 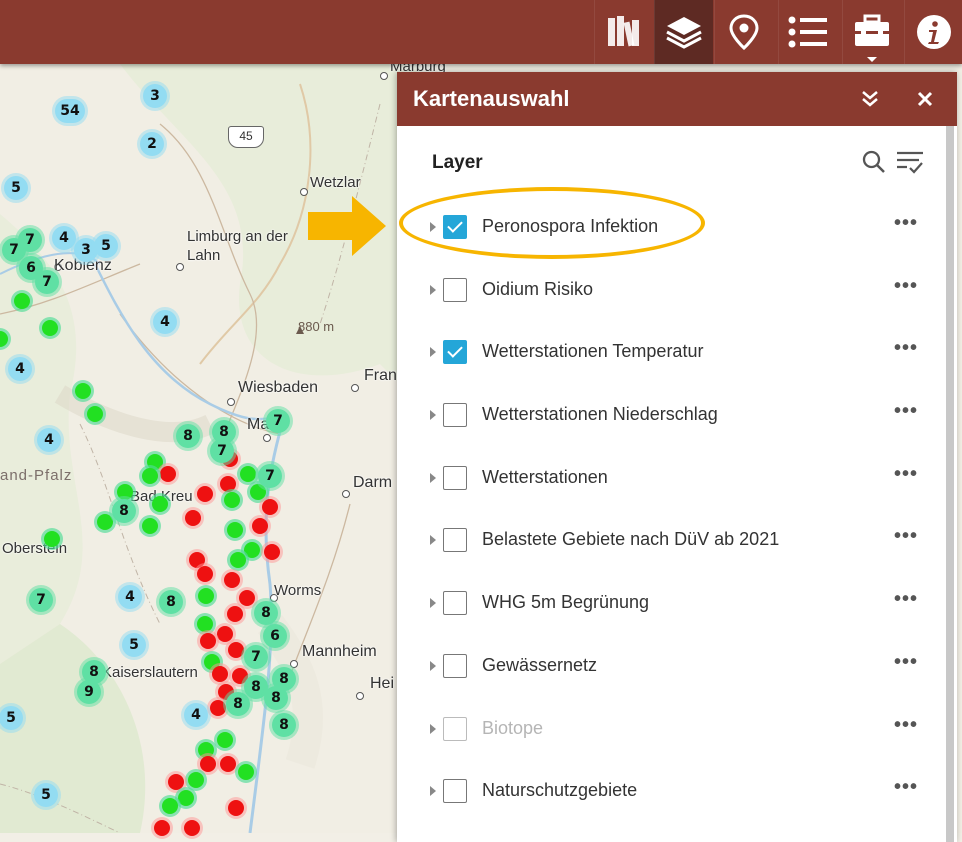 What do you see at coordinates (910, 162) in the screenshot?
I see `filter-list-icon` at bounding box center [910, 162].